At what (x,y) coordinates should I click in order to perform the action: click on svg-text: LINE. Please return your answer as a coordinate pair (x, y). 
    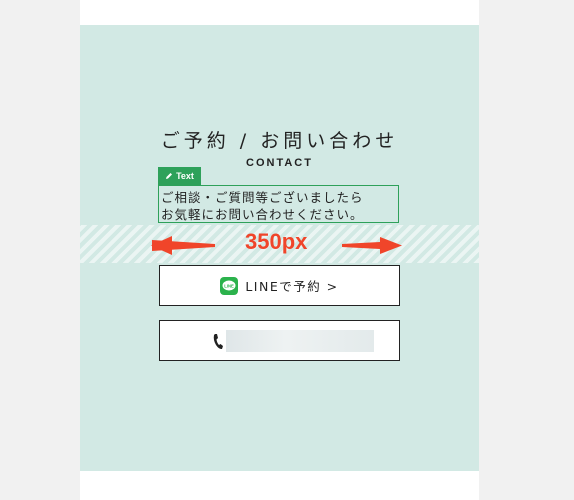
    Looking at the image, I should click on (230, 285).